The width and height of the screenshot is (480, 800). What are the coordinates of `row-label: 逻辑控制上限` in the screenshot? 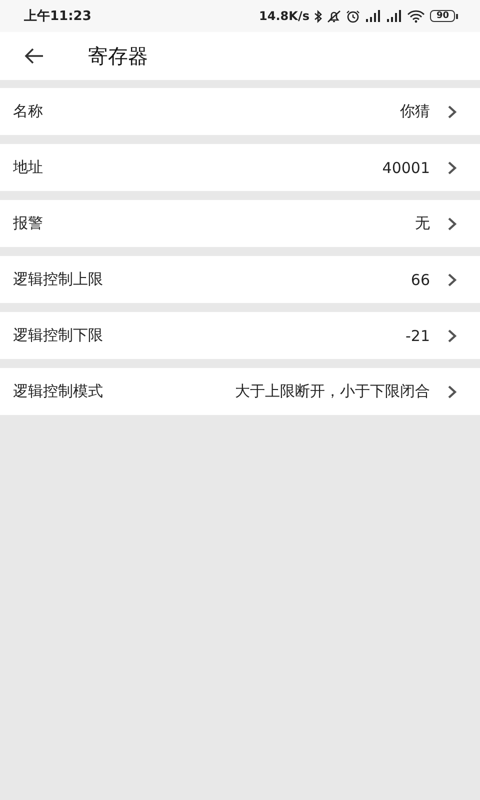 It's located at (58, 279).